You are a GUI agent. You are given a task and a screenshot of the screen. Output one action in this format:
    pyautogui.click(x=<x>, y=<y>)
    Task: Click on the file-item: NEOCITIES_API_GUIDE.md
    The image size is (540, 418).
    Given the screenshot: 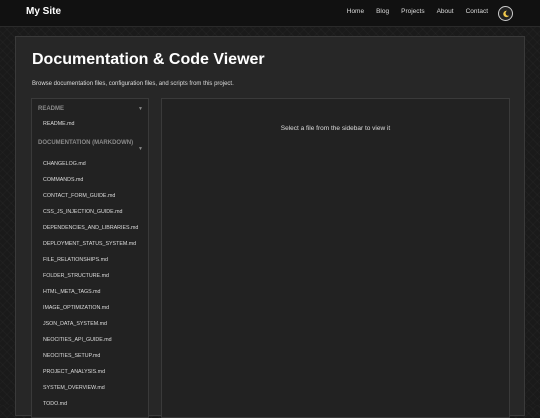 What is the action you would take?
    pyautogui.click(x=77, y=340)
    